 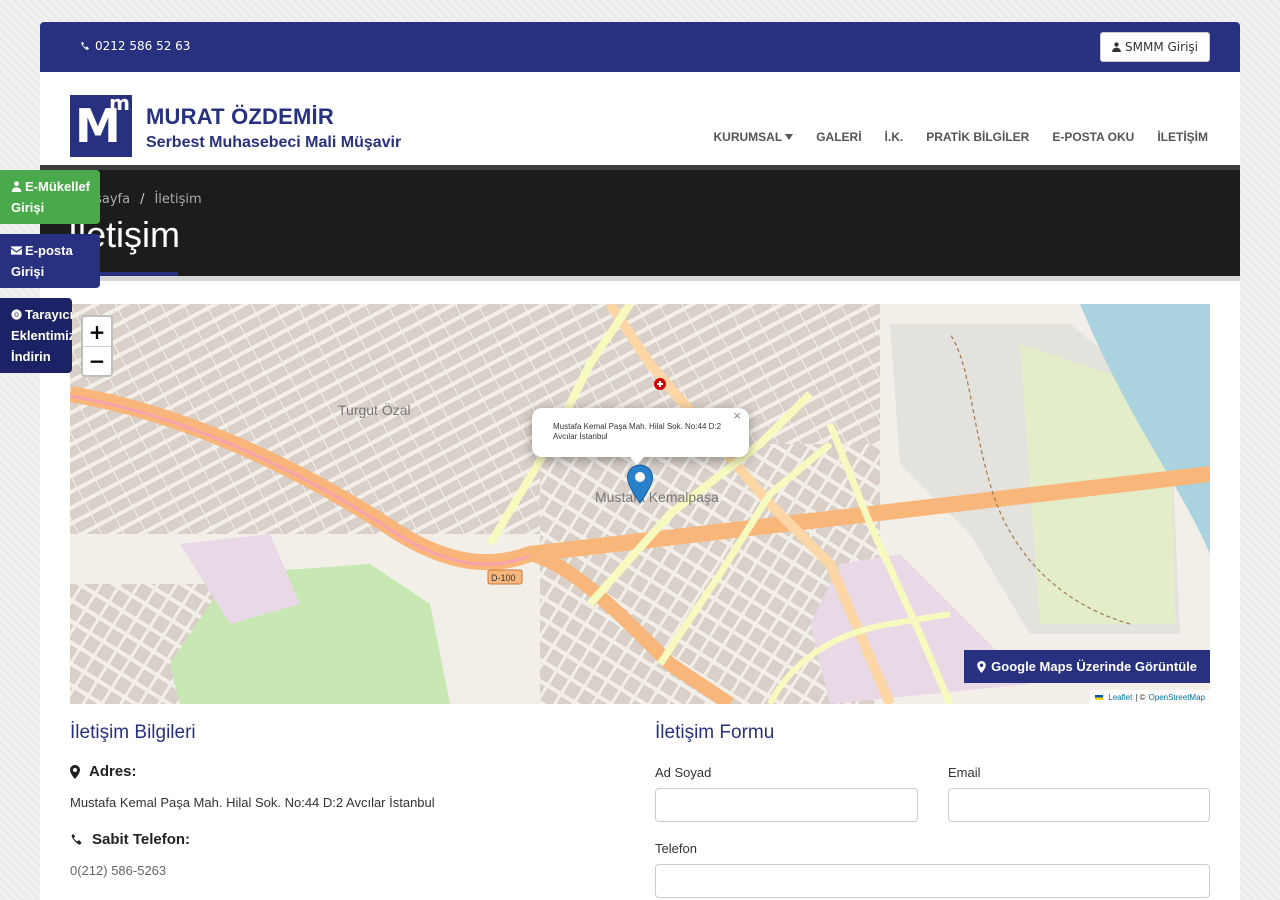 I want to click on nav-item-kurumsal: KURUMSAL, so click(x=754, y=137).